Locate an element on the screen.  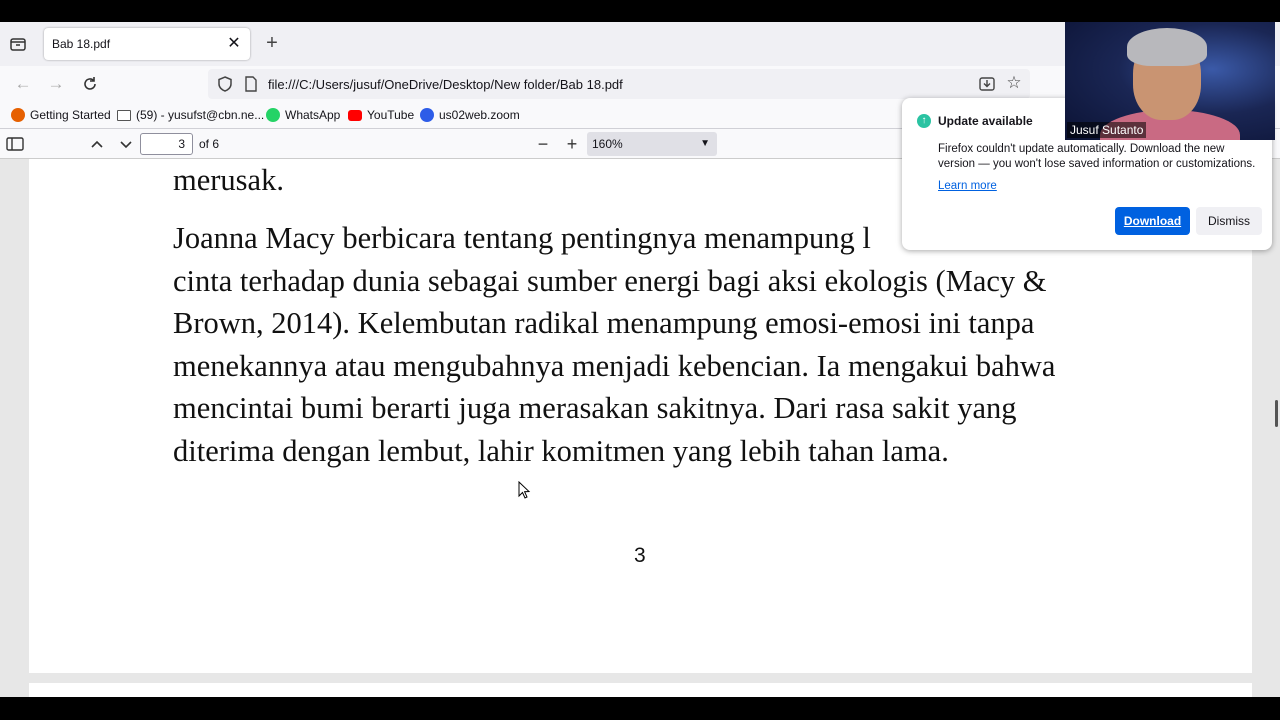
bookmark-zoom: us02web.zoom is located at coordinates (470, 115).